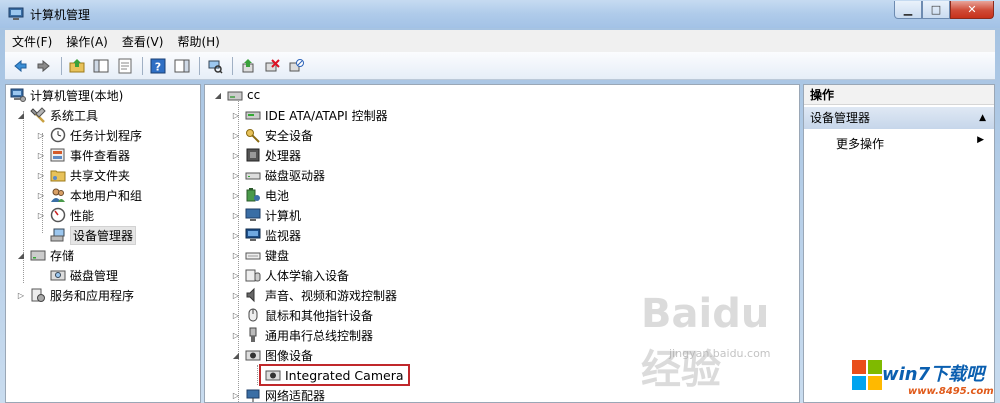 This screenshot has height=403, width=1000. Describe the element at coordinates (248, 66) in the screenshot. I see `update-driver-button` at that location.